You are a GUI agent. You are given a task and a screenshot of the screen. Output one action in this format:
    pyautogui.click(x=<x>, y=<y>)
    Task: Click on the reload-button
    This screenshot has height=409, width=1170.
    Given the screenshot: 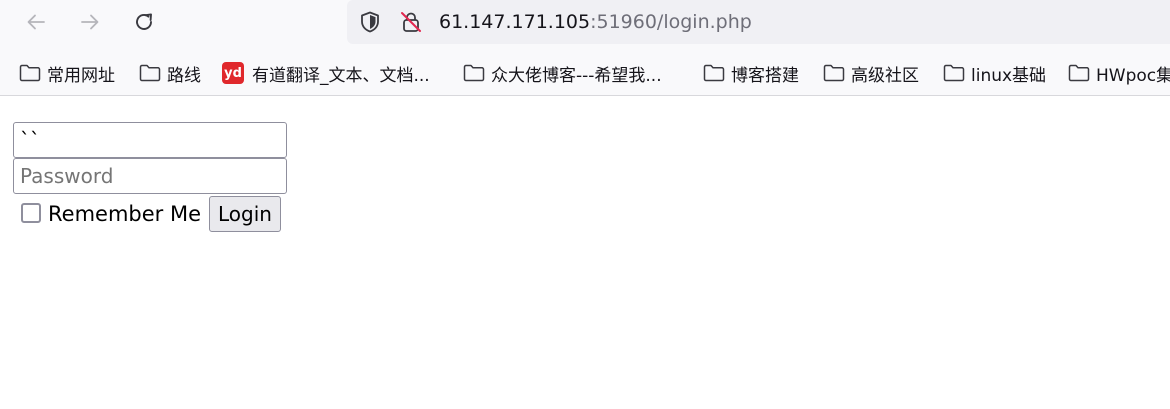 What is the action you would take?
    pyautogui.click(x=144, y=22)
    